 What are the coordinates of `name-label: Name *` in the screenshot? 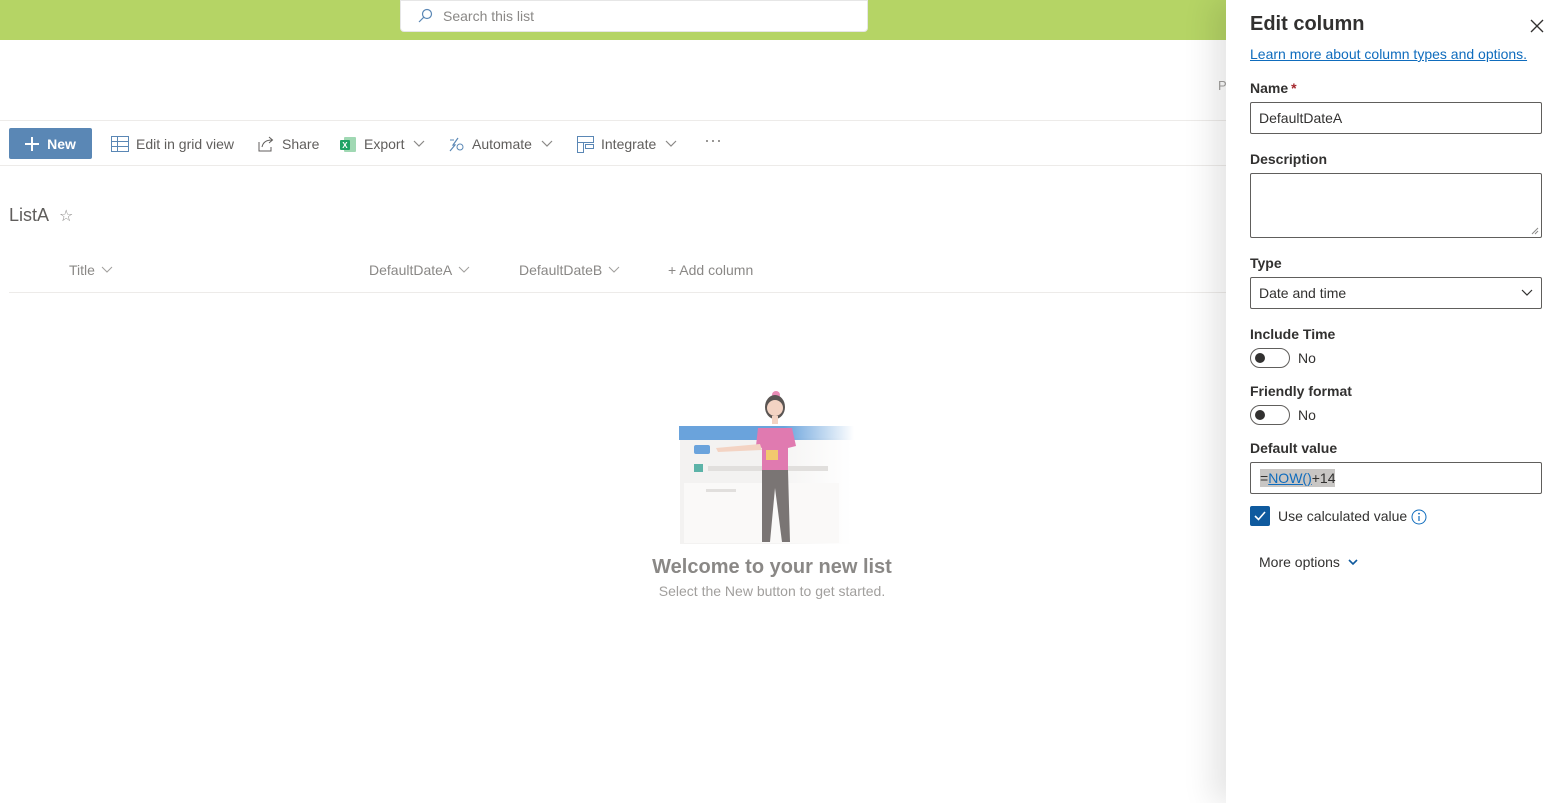 It's located at (1273, 88).